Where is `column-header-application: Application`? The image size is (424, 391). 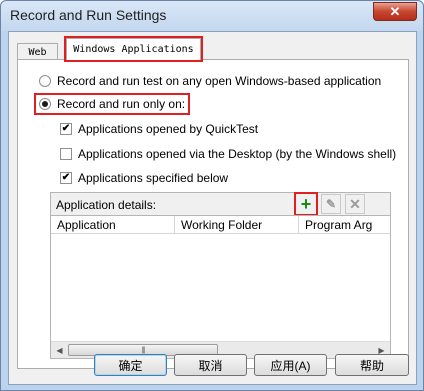
column-header-application: Application is located at coordinates (113, 225).